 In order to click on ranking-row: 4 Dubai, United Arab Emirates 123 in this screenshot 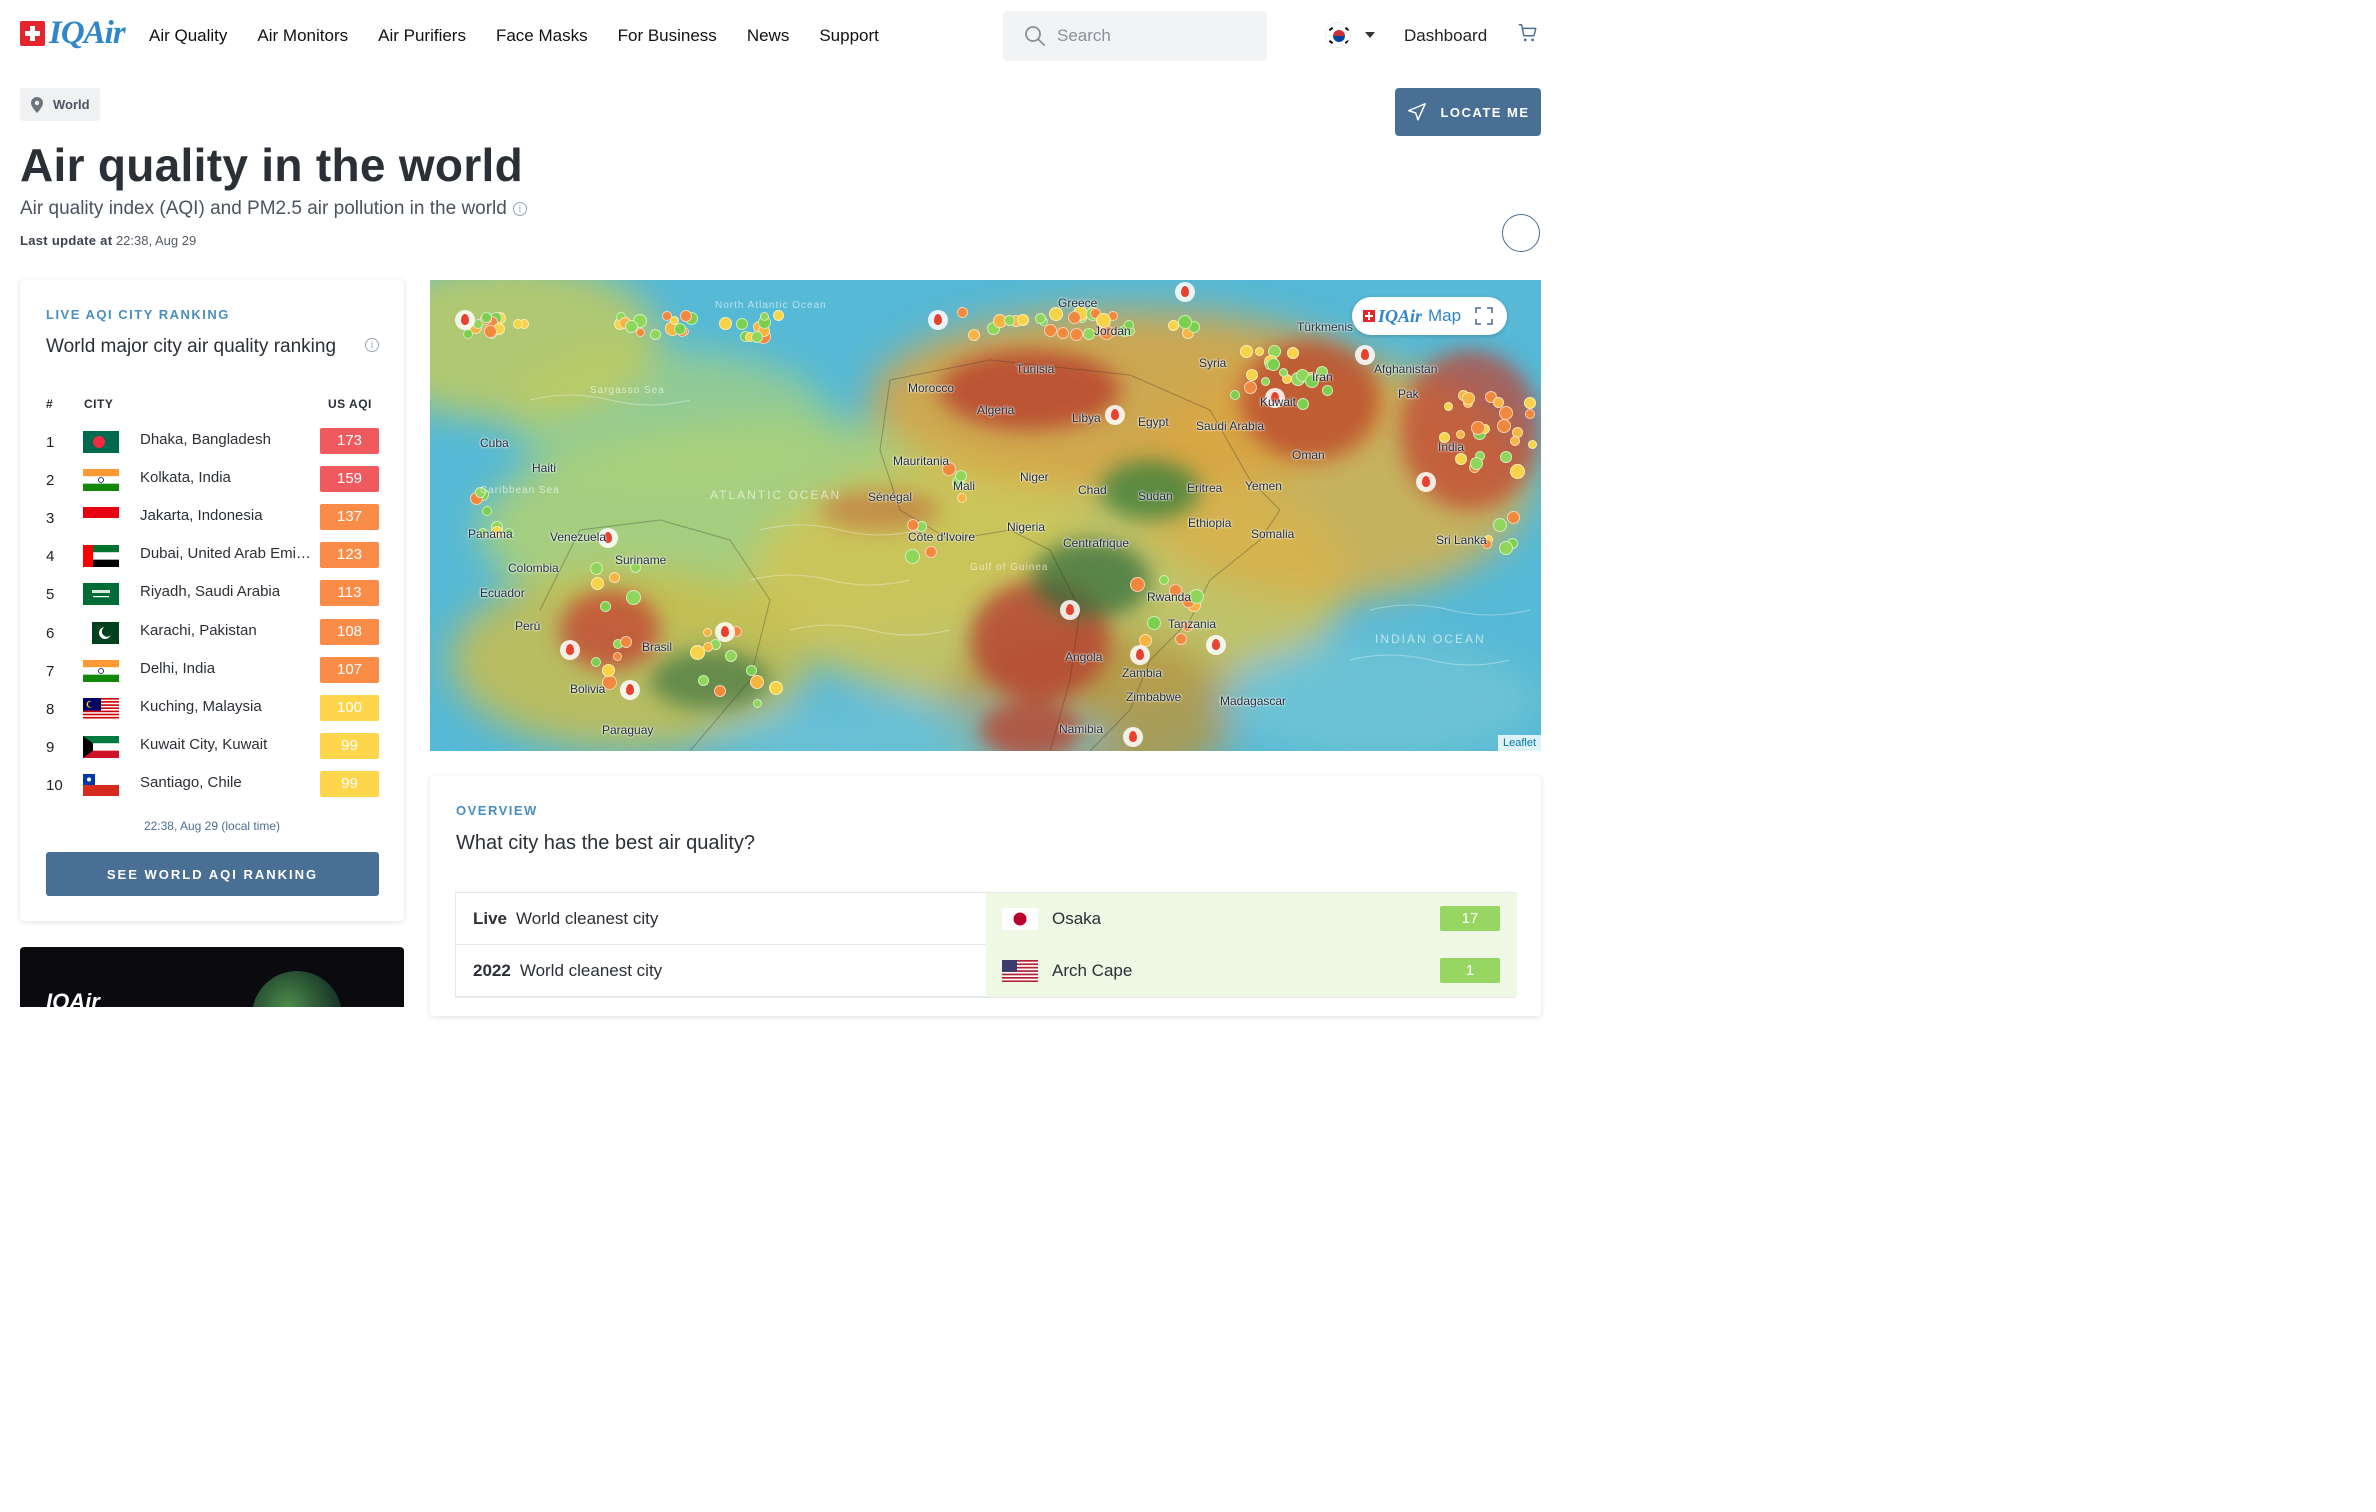, I will do `click(212, 555)`.